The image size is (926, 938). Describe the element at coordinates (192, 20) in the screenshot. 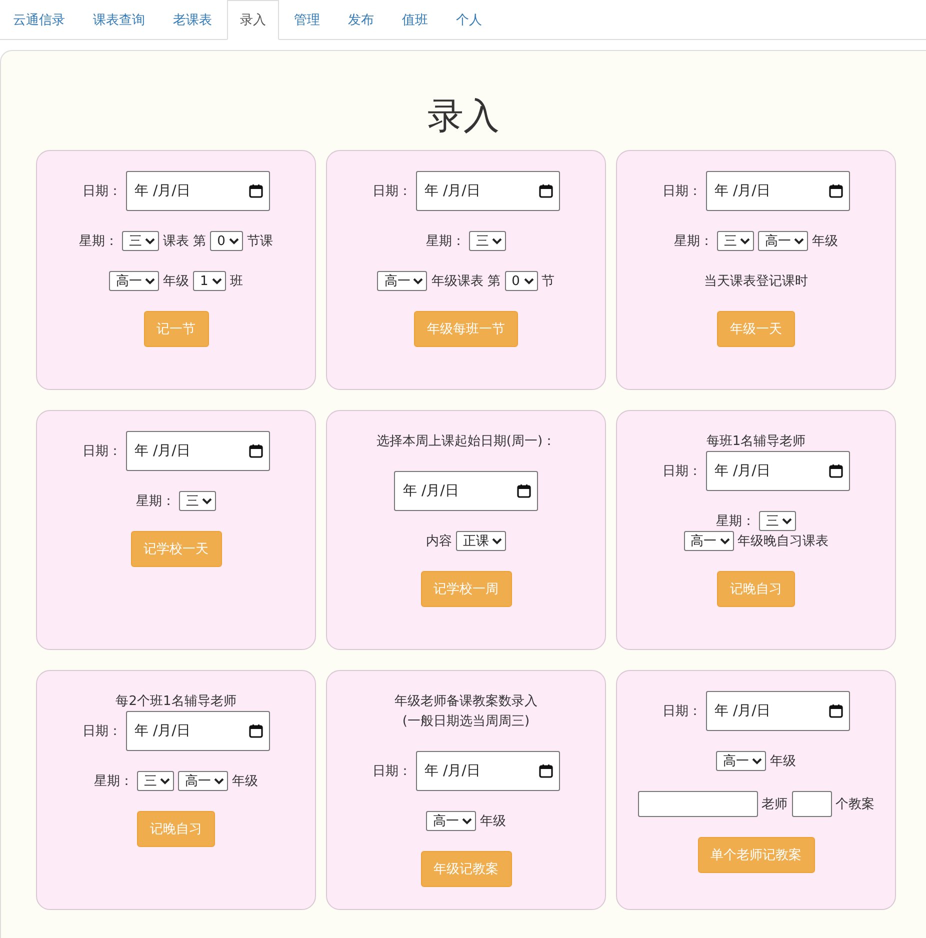

I see `nav-tab: 老课表` at that location.